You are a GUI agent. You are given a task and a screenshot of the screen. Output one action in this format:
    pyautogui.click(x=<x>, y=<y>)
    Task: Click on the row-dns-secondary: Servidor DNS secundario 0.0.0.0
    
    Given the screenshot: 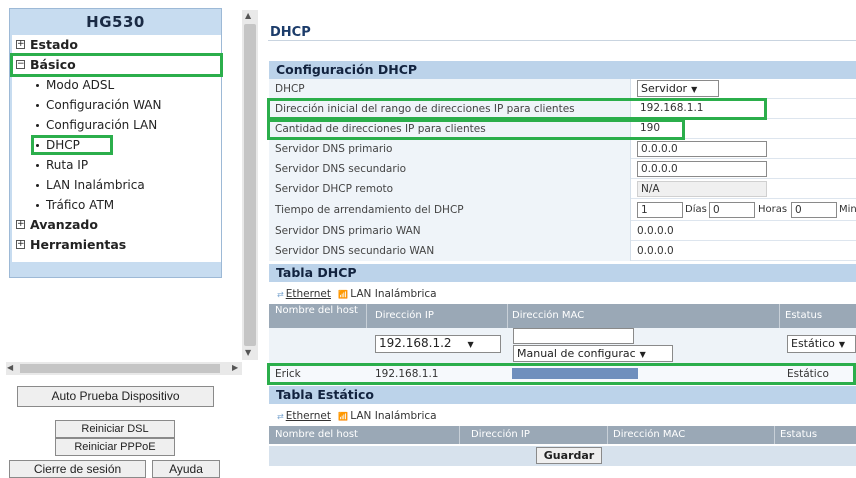 What is the action you would take?
    pyautogui.click(x=562, y=169)
    